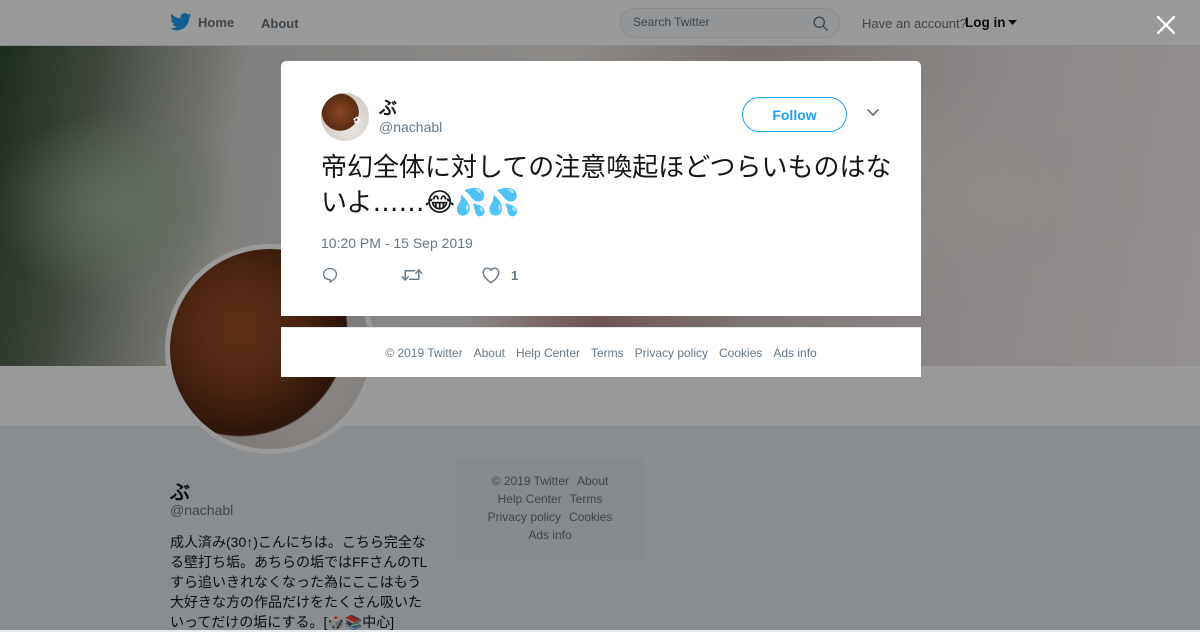 This screenshot has width=1200, height=632. What do you see at coordinates (357, 120) in the screenshot?
I see `flower-icon: ✿` at bounding box center [357, 120].